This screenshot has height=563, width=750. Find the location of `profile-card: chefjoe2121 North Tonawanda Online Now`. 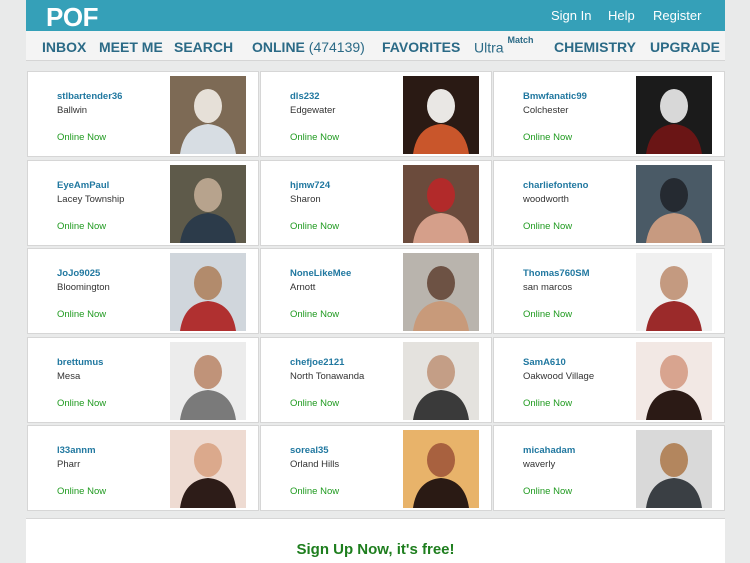

profile-card: chefjoe2121 North Tonawanda Online Now is located at coordinates (376, 380).